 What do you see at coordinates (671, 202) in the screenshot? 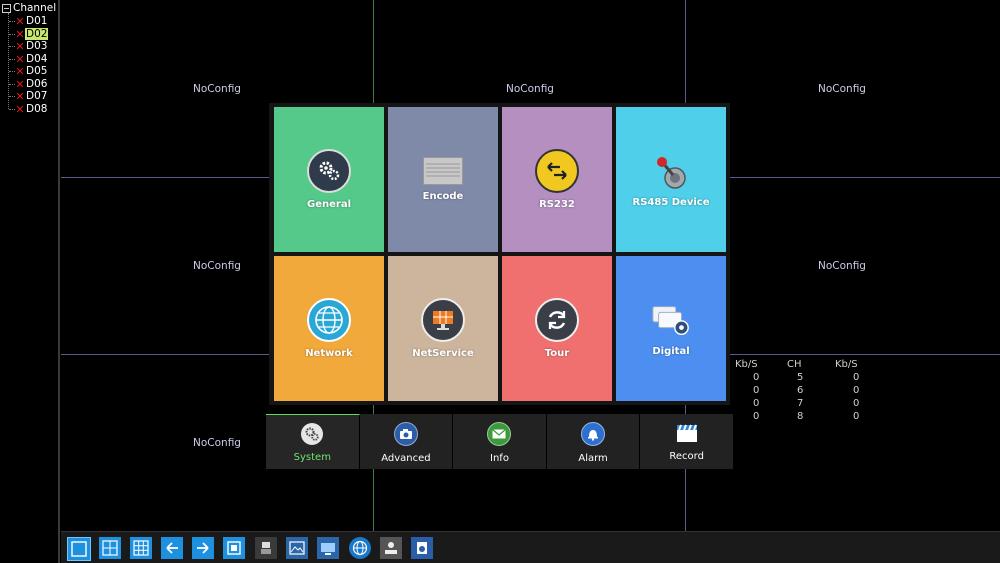
I see `tile-label: RS485 Device` at bounding box center [671, 202].